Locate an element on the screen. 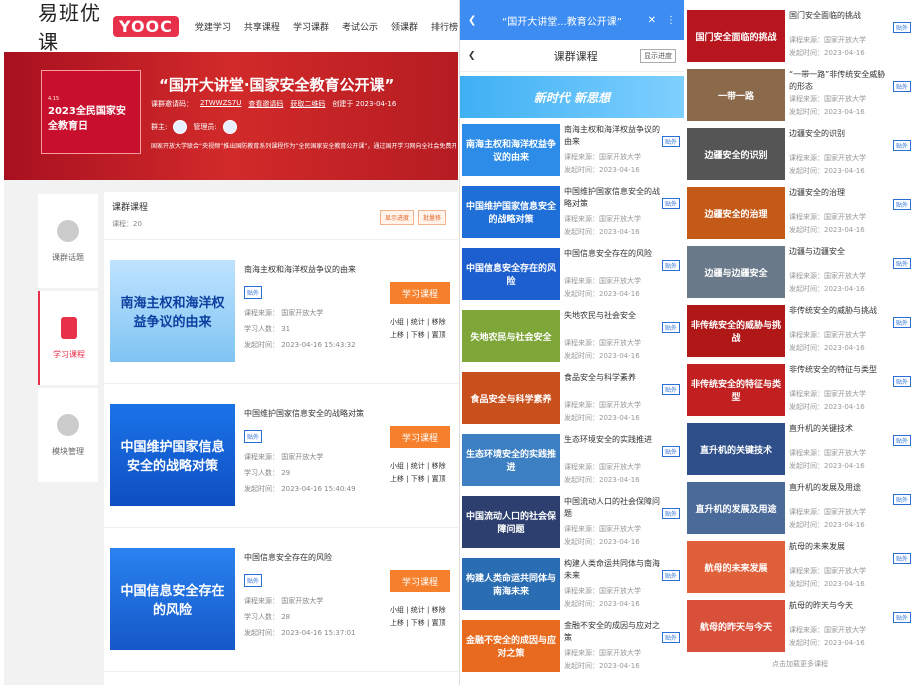  course-title: 边疆与边疆安全 is located at coordinates (838, 252).